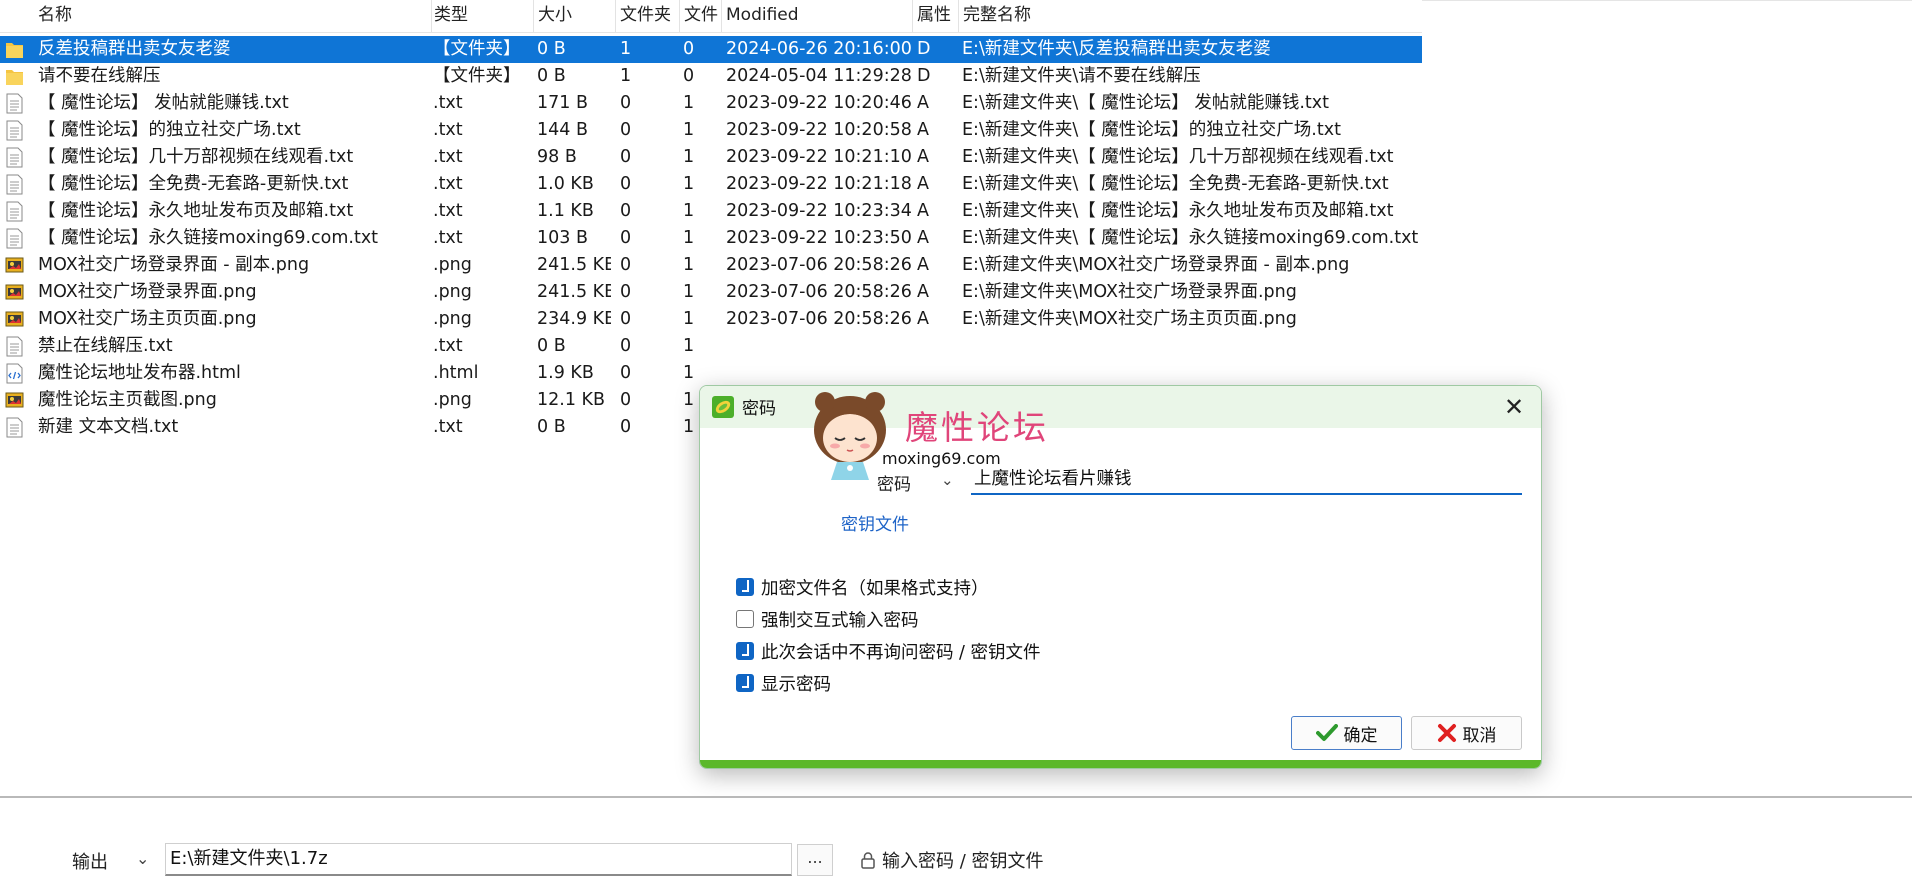  What do you see at coordinates (701, 16) in the screenshot?
I see `column-header-files: 文件` at bounding box center [701, 16].